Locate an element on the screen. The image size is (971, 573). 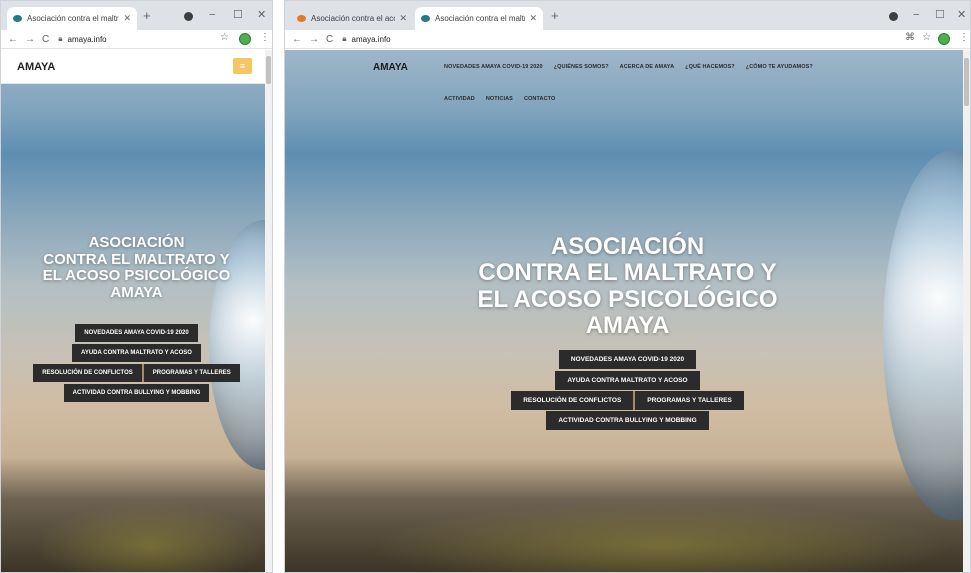
tab-inactive: Asociación contra el acoso escol ✕ is located at coordinates (352, 18).